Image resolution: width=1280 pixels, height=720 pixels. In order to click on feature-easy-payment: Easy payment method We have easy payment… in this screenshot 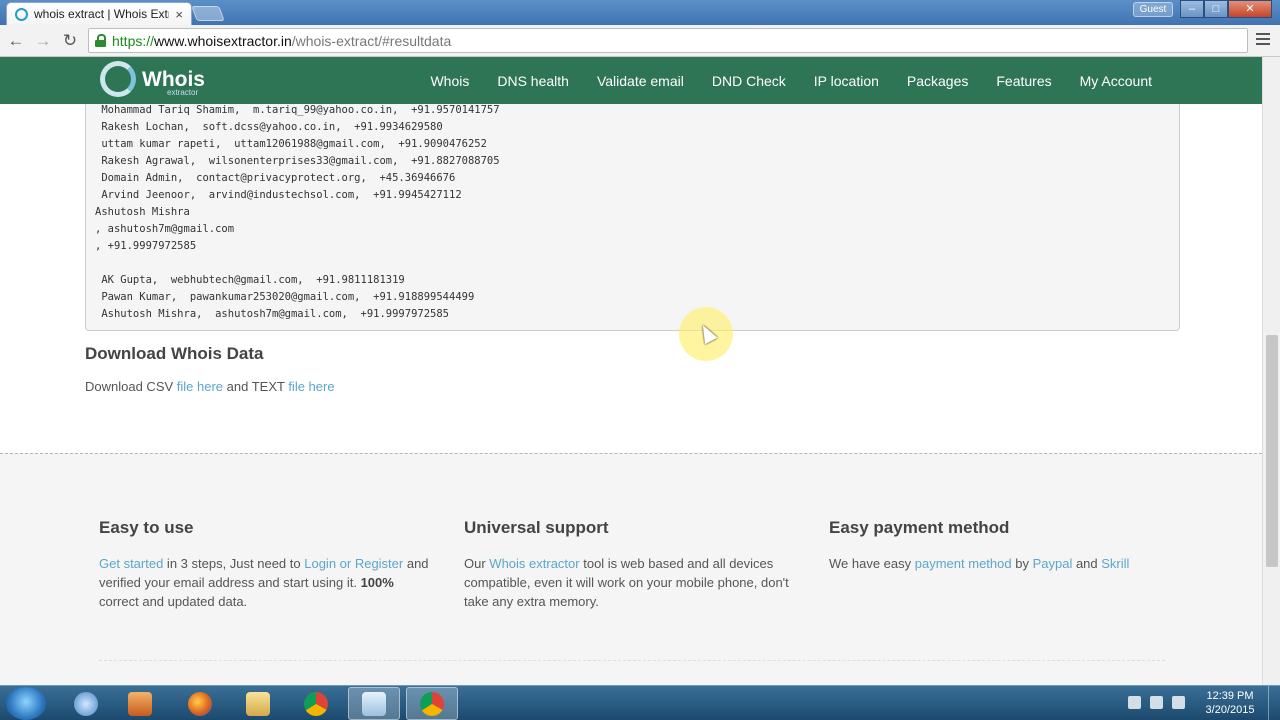, I will do `click(994, 545)`.